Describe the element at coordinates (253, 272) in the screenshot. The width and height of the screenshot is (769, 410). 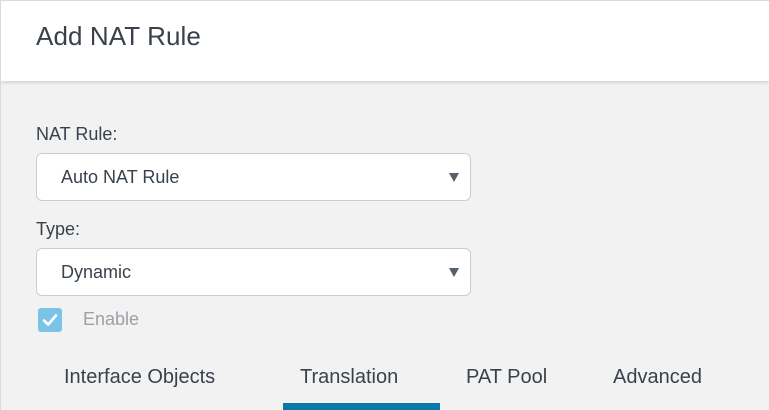
I see `type-select: Dynamic` at that location.